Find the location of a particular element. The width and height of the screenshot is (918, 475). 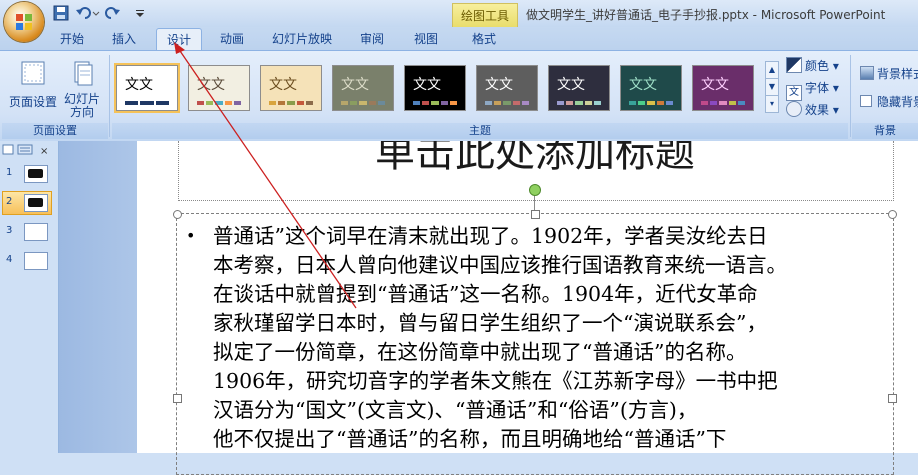

hide-background-checkbox: 隐藏背景 is located at coordinates (889, 102).